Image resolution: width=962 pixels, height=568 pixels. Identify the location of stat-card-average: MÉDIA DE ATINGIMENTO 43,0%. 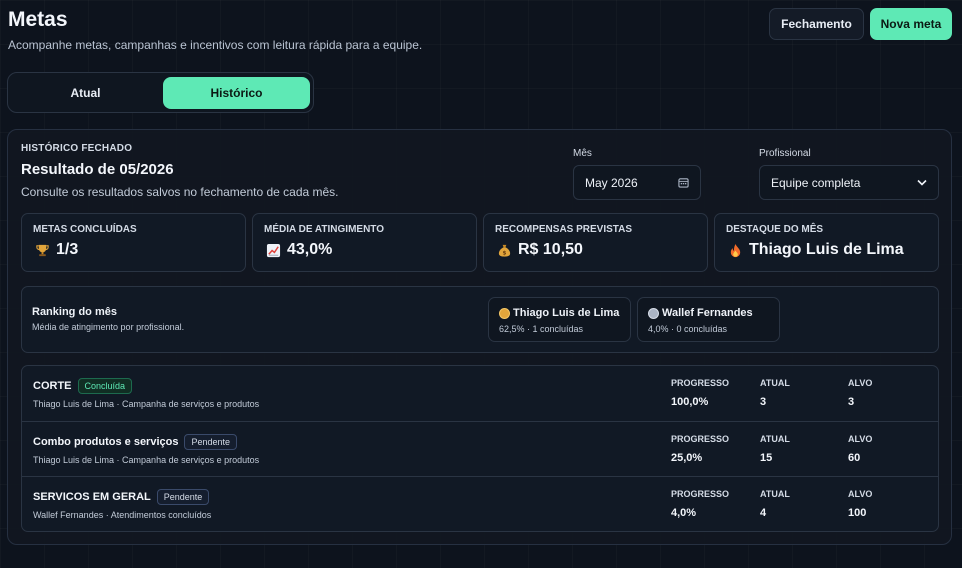
(364, 242).